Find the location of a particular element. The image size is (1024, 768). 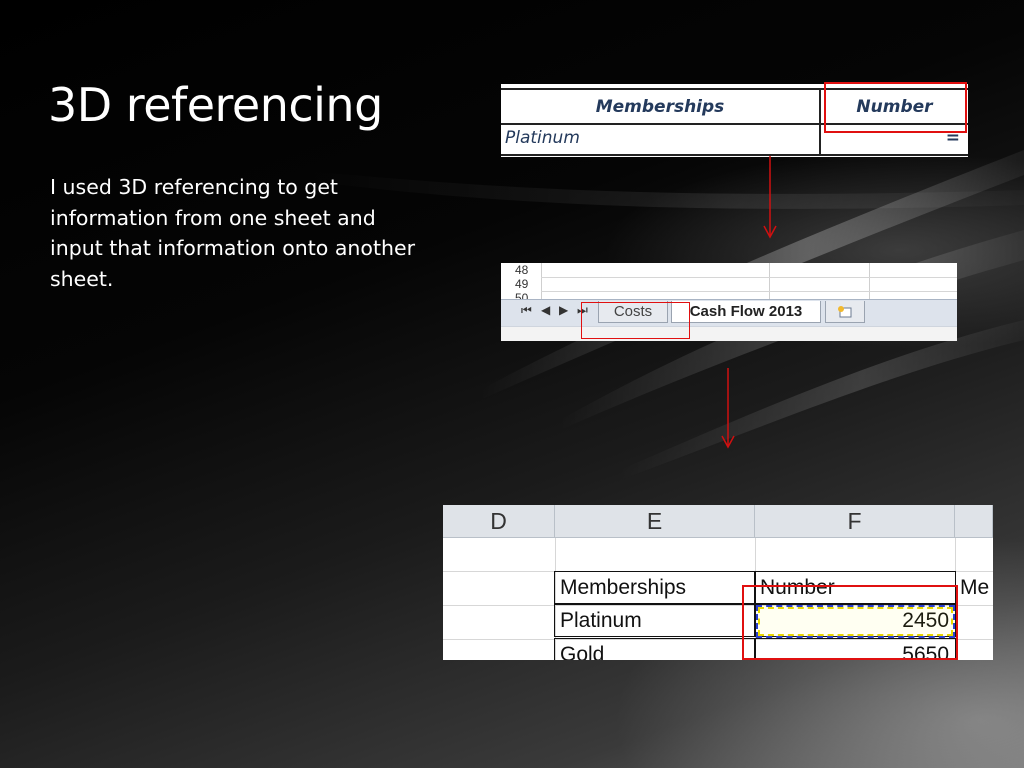

insert-worksheet-icon is located at coordinates (845, 312).